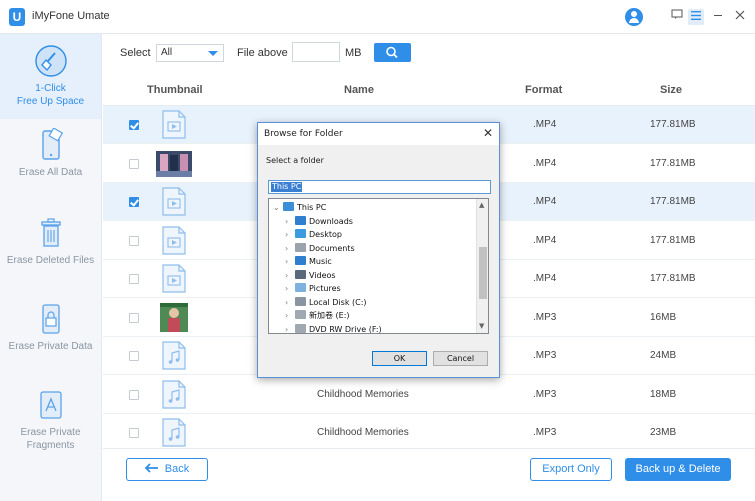  Describe the element at coordinates (460, 358) in the screenshot. I see `dialog-cancel-button: Cancel` at that location.